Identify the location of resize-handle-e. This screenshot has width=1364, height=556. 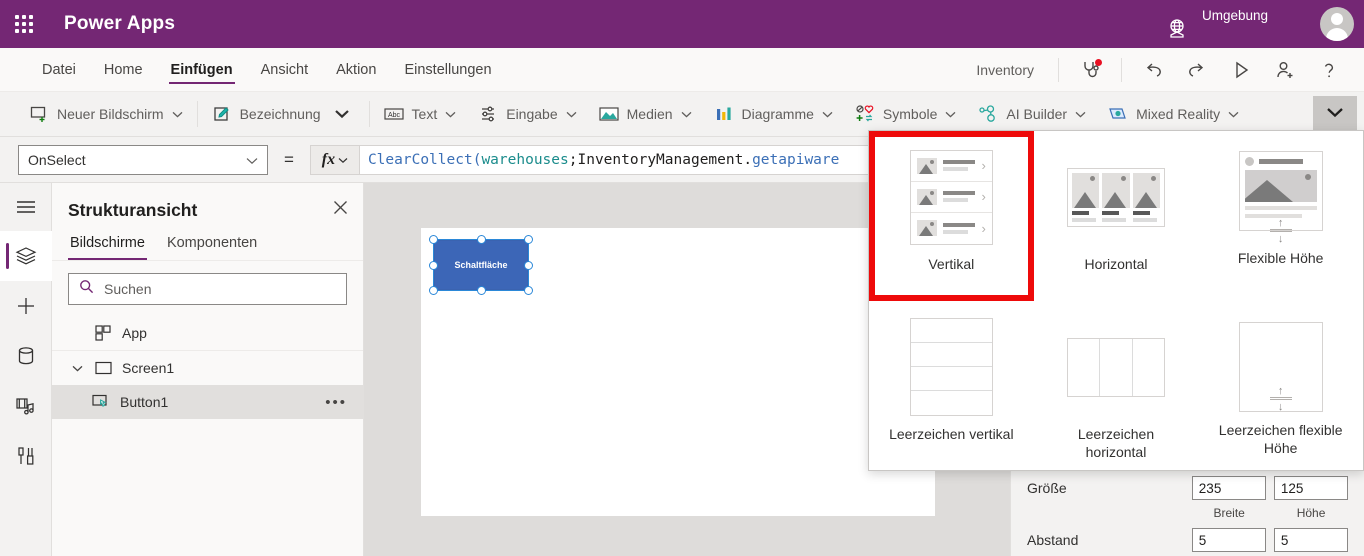
(528, 265).